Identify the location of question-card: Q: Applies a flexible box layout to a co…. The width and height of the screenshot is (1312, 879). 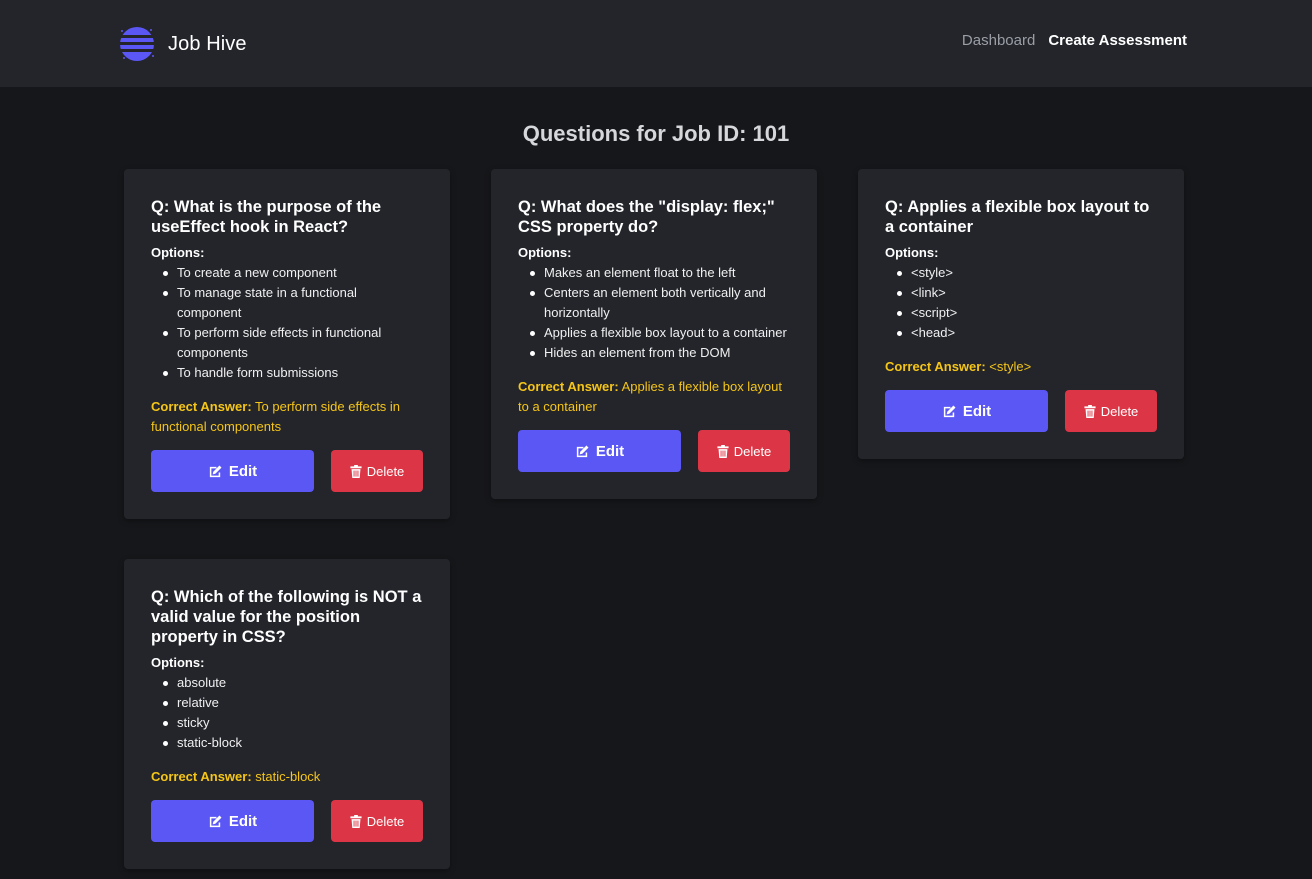
(1021, 314).